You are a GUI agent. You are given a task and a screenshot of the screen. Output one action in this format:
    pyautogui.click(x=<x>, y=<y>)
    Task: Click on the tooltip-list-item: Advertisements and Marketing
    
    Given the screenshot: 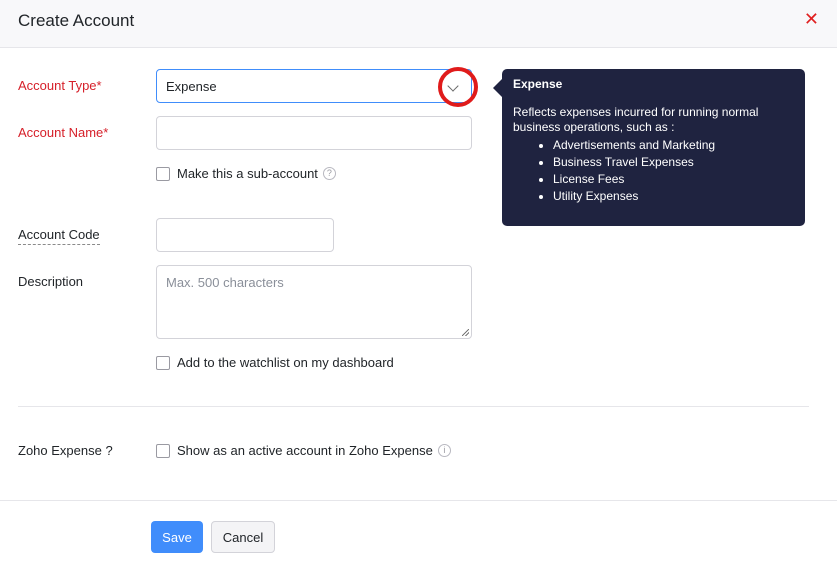 What is the action you would take?
    pyautogui.click(x=673, y=145)
    